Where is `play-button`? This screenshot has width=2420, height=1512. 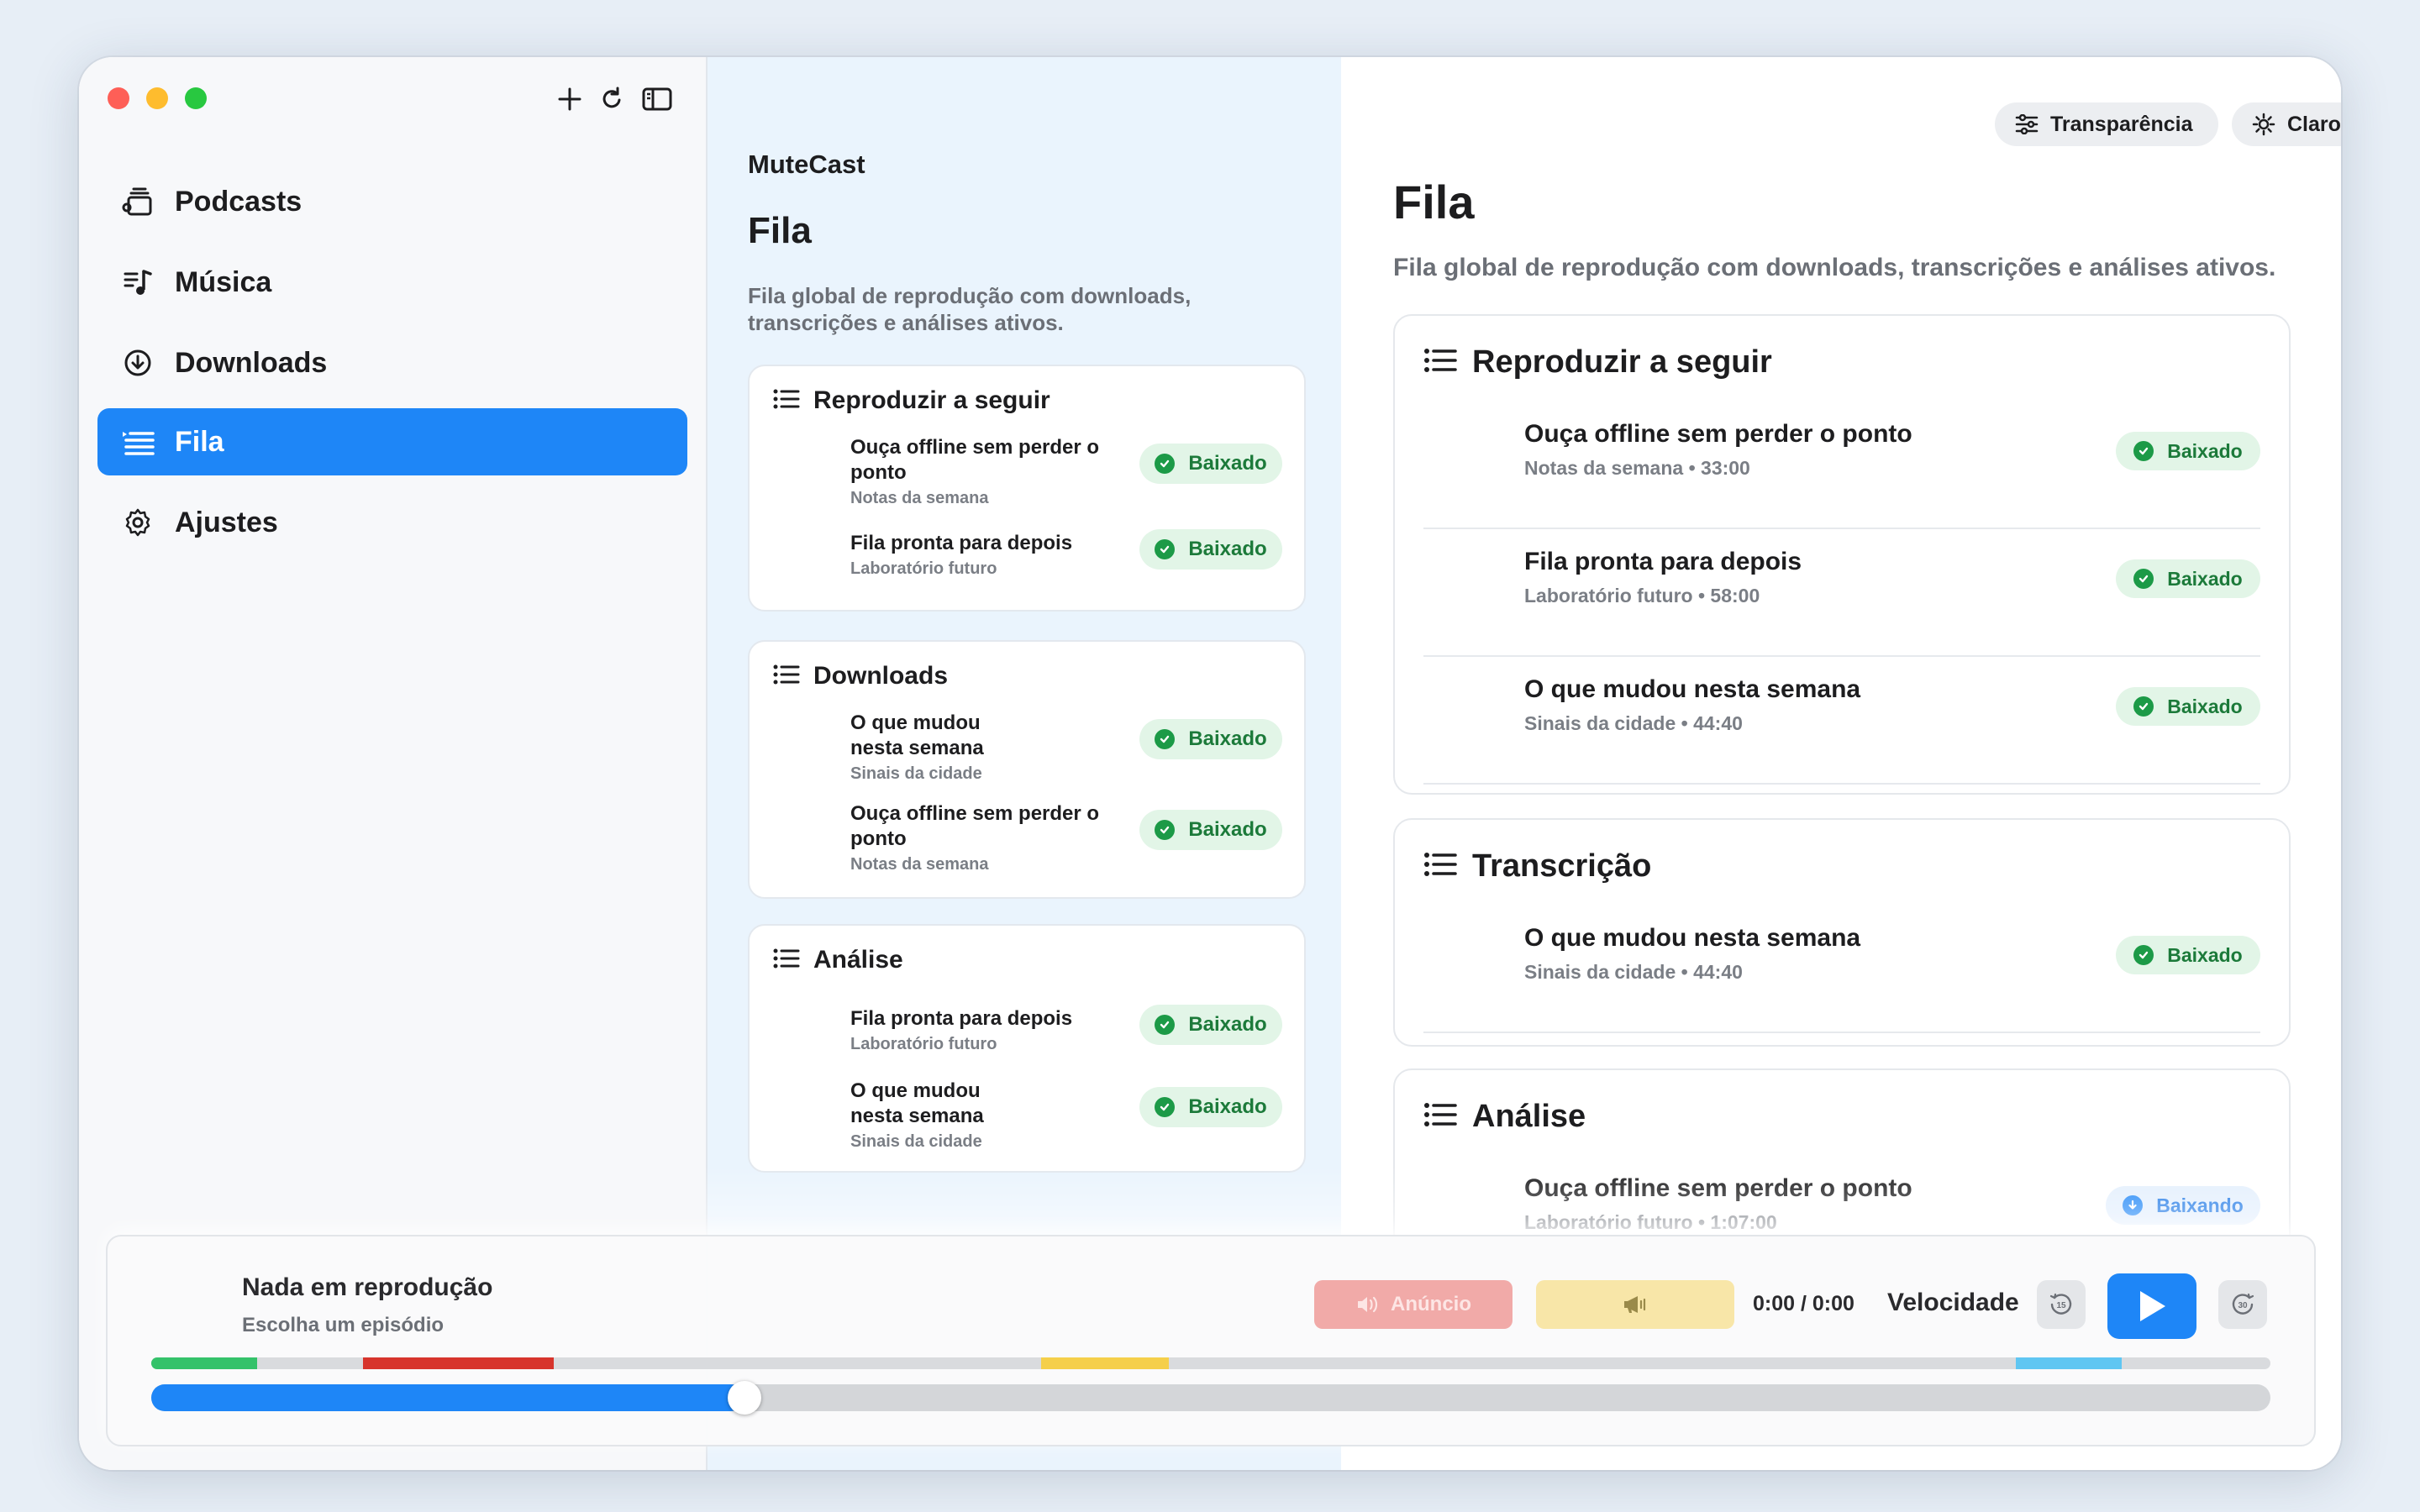
play-button is located at coordinates (2151, 1306).